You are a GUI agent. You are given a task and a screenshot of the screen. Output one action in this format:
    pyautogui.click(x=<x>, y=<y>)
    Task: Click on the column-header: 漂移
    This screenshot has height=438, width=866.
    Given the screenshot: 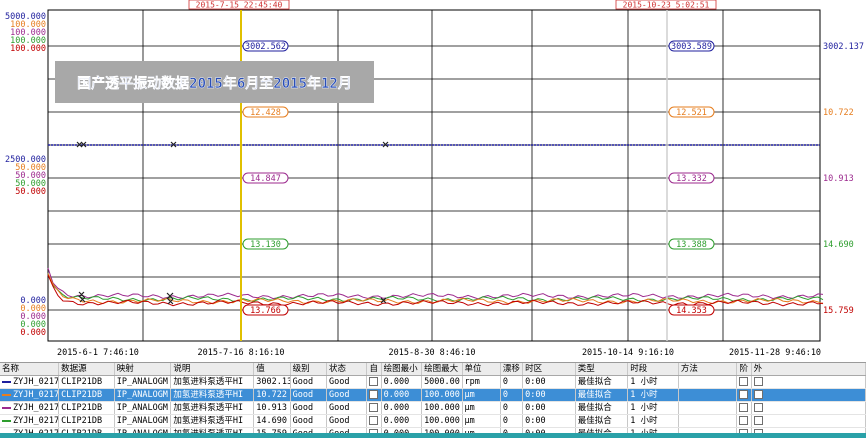 What is the action you would take?
    pyautogui.click(x=511, y=369)
    